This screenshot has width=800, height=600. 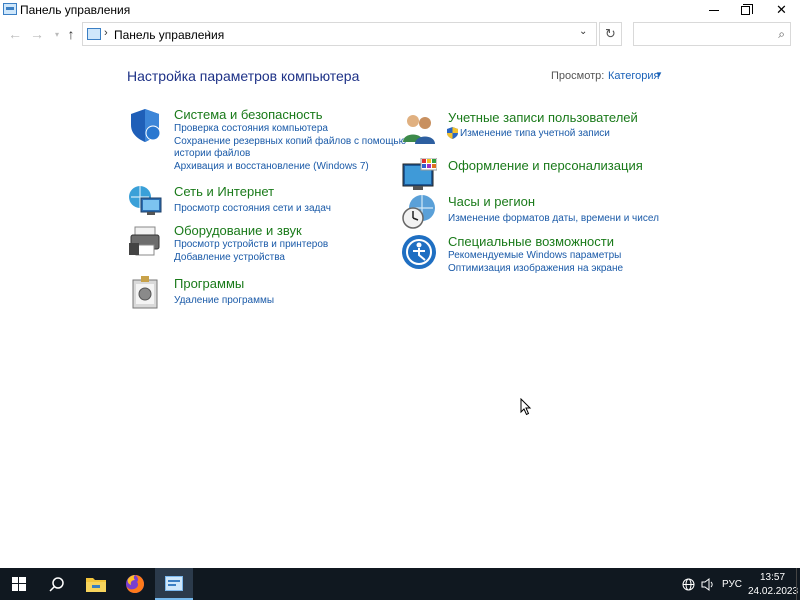 I want to click on refresh-button: ↻, so click(x=610, y=34).